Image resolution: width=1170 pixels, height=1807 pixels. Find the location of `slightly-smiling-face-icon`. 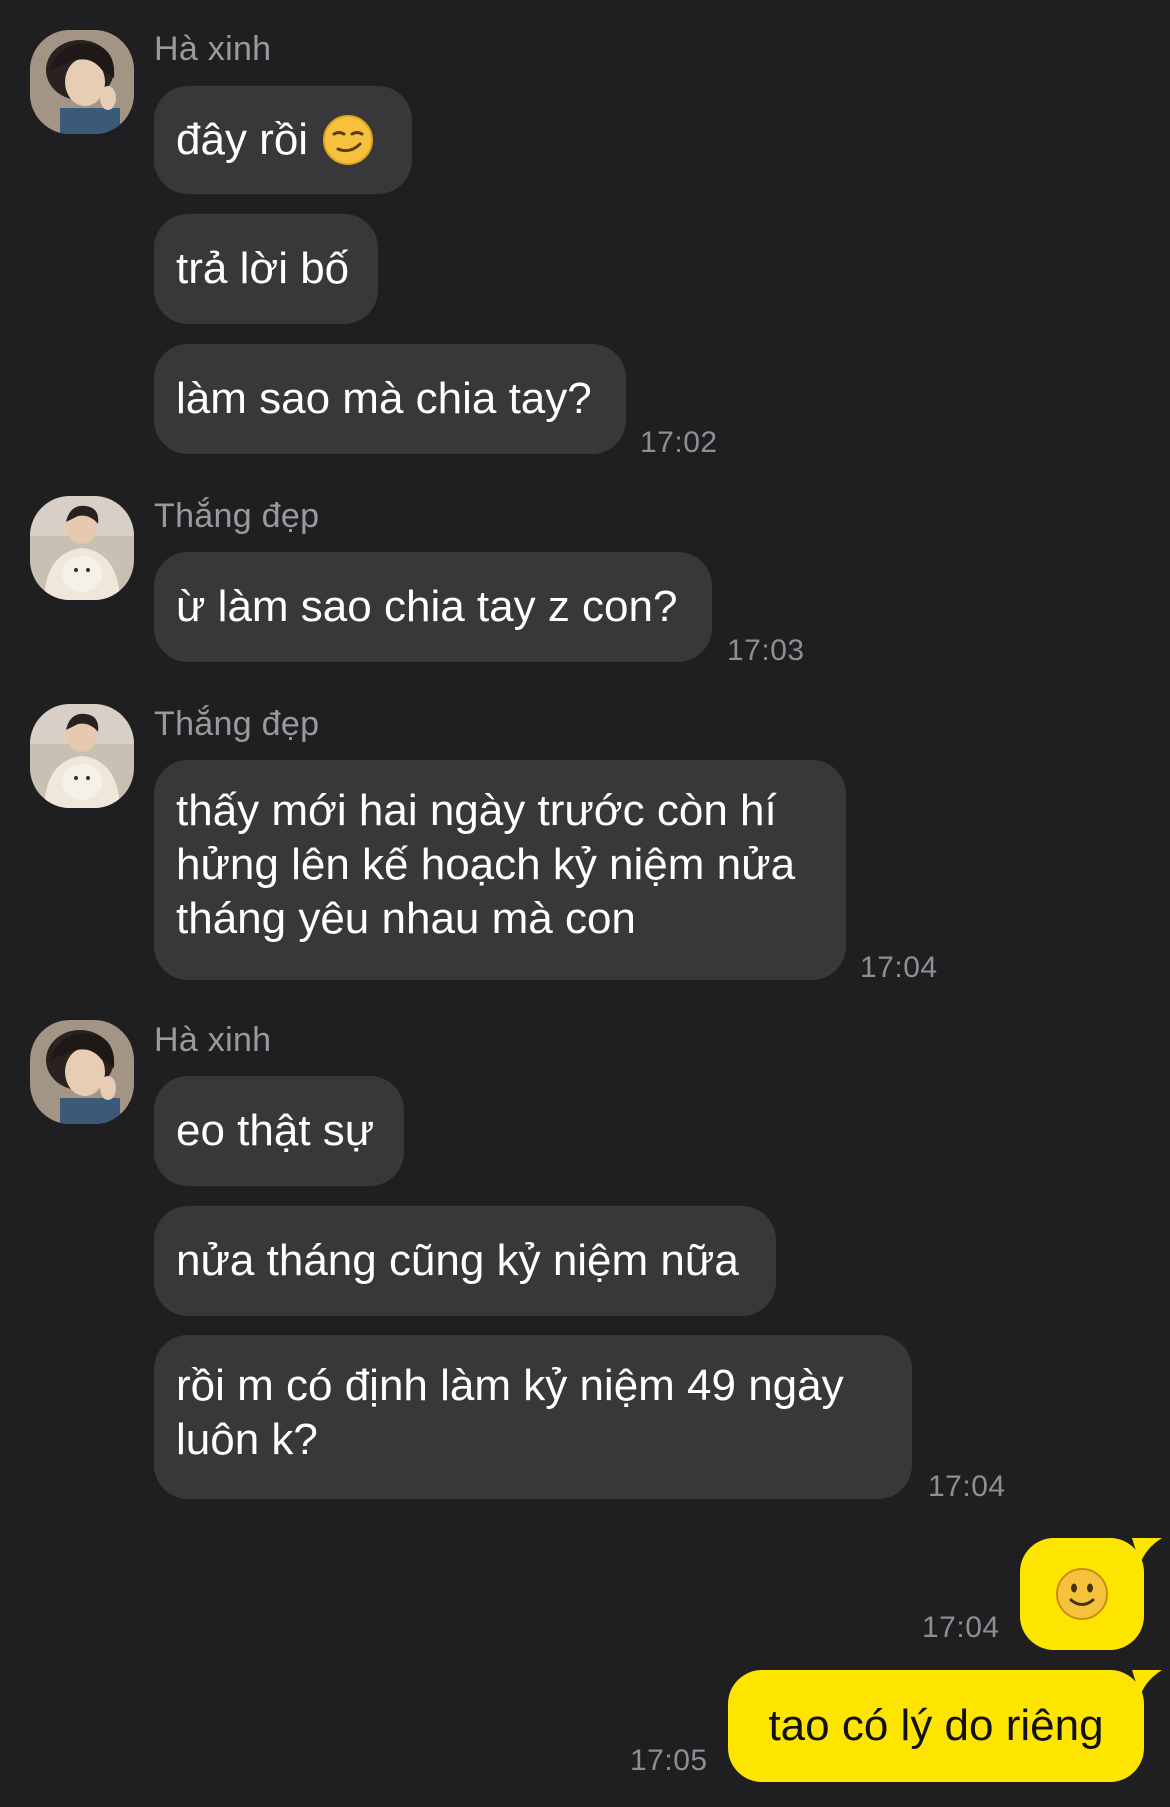

slightly-smiling-face-icon is located at coordinates (1082, 1594).